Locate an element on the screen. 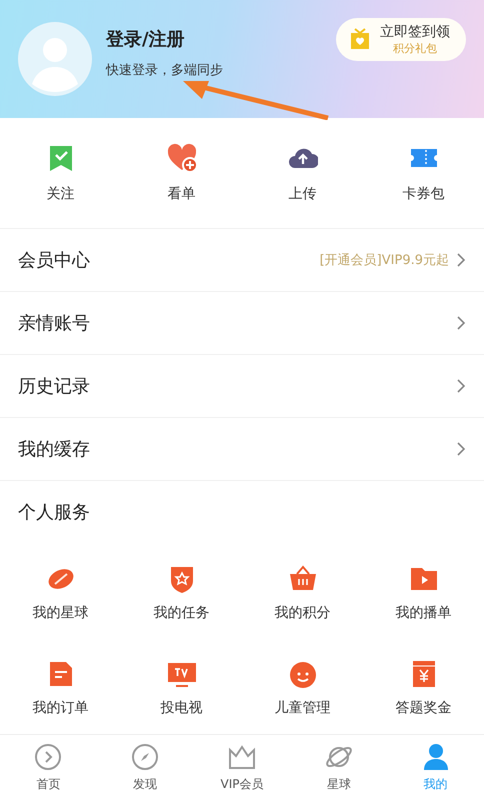 This screenshot has height=800, width=484. service-item: 我的星球 is located at coordinates (60, 591).